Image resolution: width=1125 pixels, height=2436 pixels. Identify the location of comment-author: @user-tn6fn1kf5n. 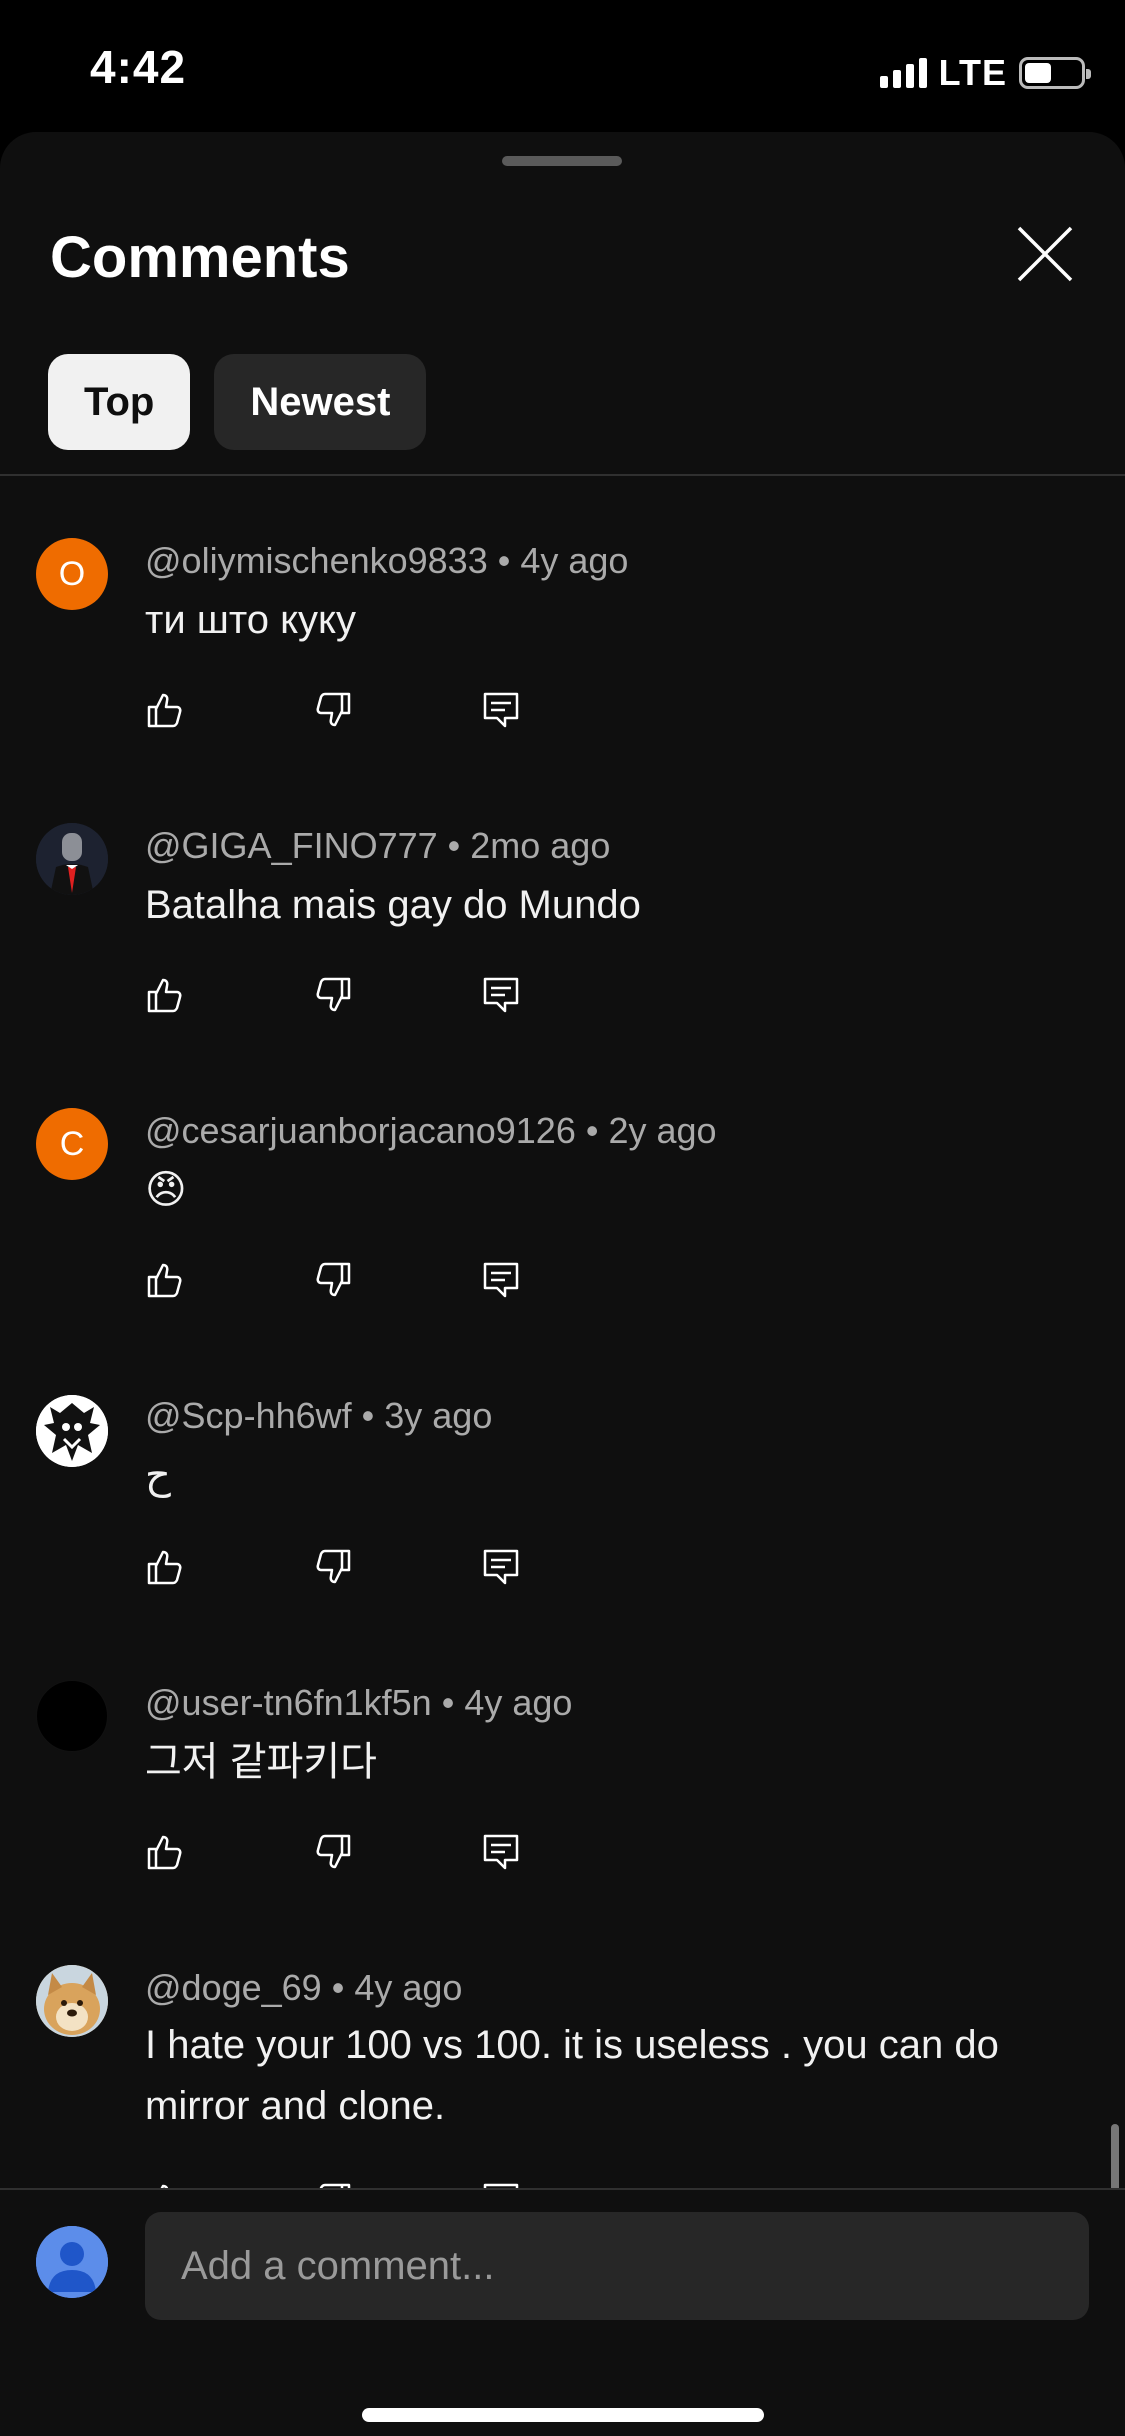
(288, 1702).